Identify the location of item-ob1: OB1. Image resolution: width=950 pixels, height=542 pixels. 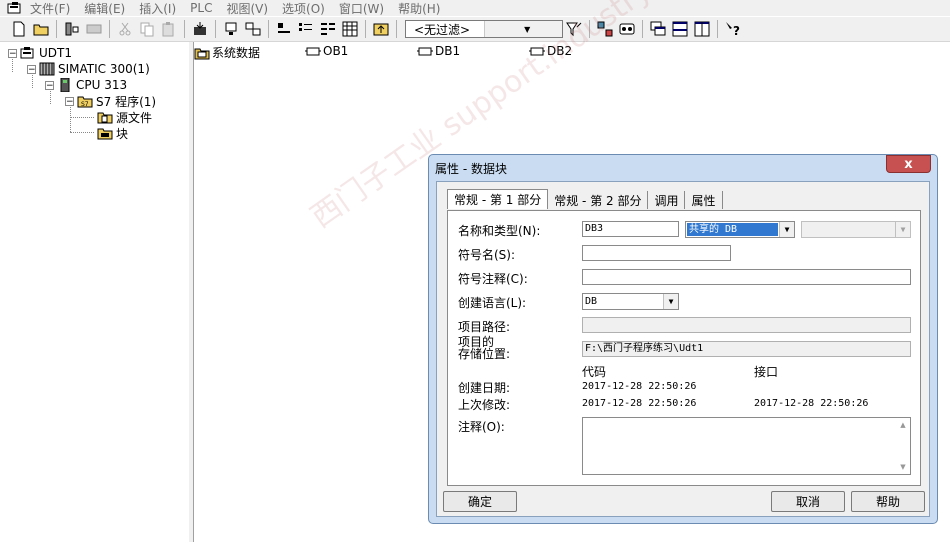
(326, 51).